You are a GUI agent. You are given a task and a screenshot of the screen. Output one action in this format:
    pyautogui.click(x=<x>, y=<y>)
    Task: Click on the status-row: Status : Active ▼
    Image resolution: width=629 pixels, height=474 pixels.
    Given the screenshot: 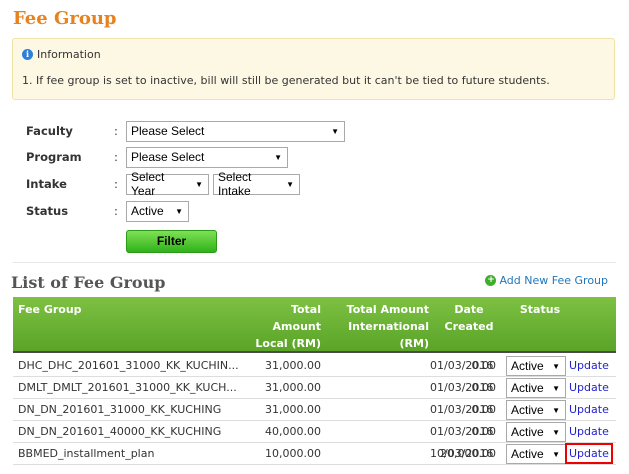 What is the action you would take?
    pyautogui.click(x=109, y=211)
    